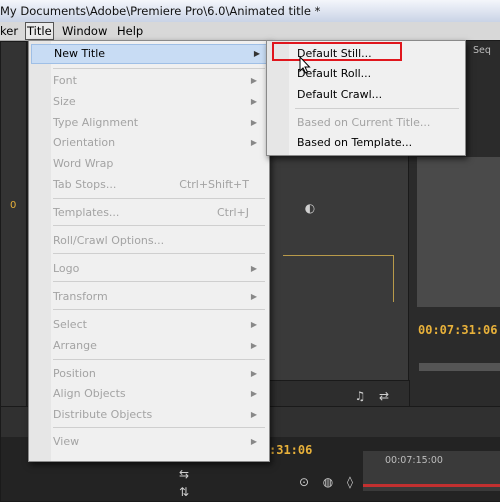 This screenshot has width=500, height=502. What do you see at coordinates (158, 213) in the screenshot?
I see `menu-item-templates: Templates... Ctrl+J` at bounding box center [158, 213].